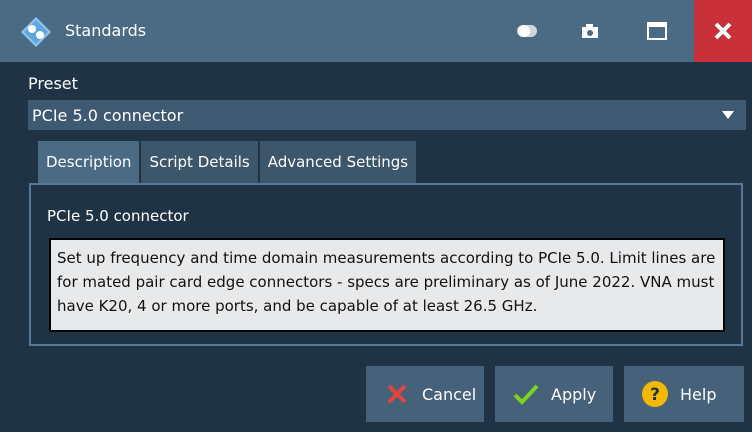 Image resolution: width=752 pixels, height=432 pixels. What do you see at coordinates (376, 31) in the screenshot?
I see `title-bar: Standards` at bounding box center [376, 31].